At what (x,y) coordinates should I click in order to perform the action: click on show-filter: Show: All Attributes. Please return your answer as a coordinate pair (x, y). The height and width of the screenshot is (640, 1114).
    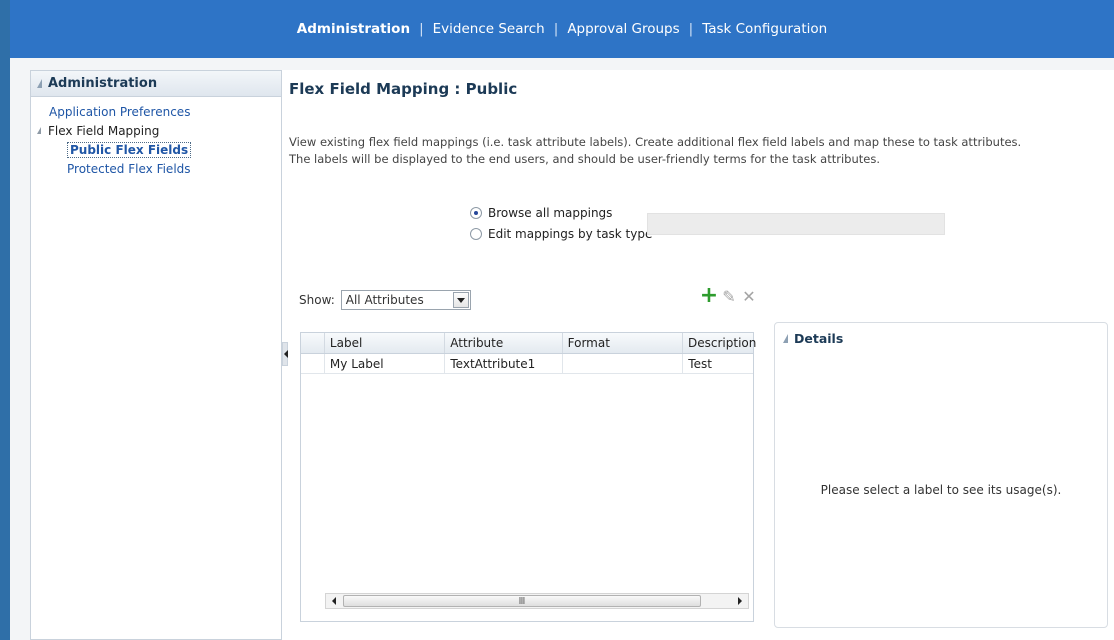
    Looking at the image, I should click on (385, 300).